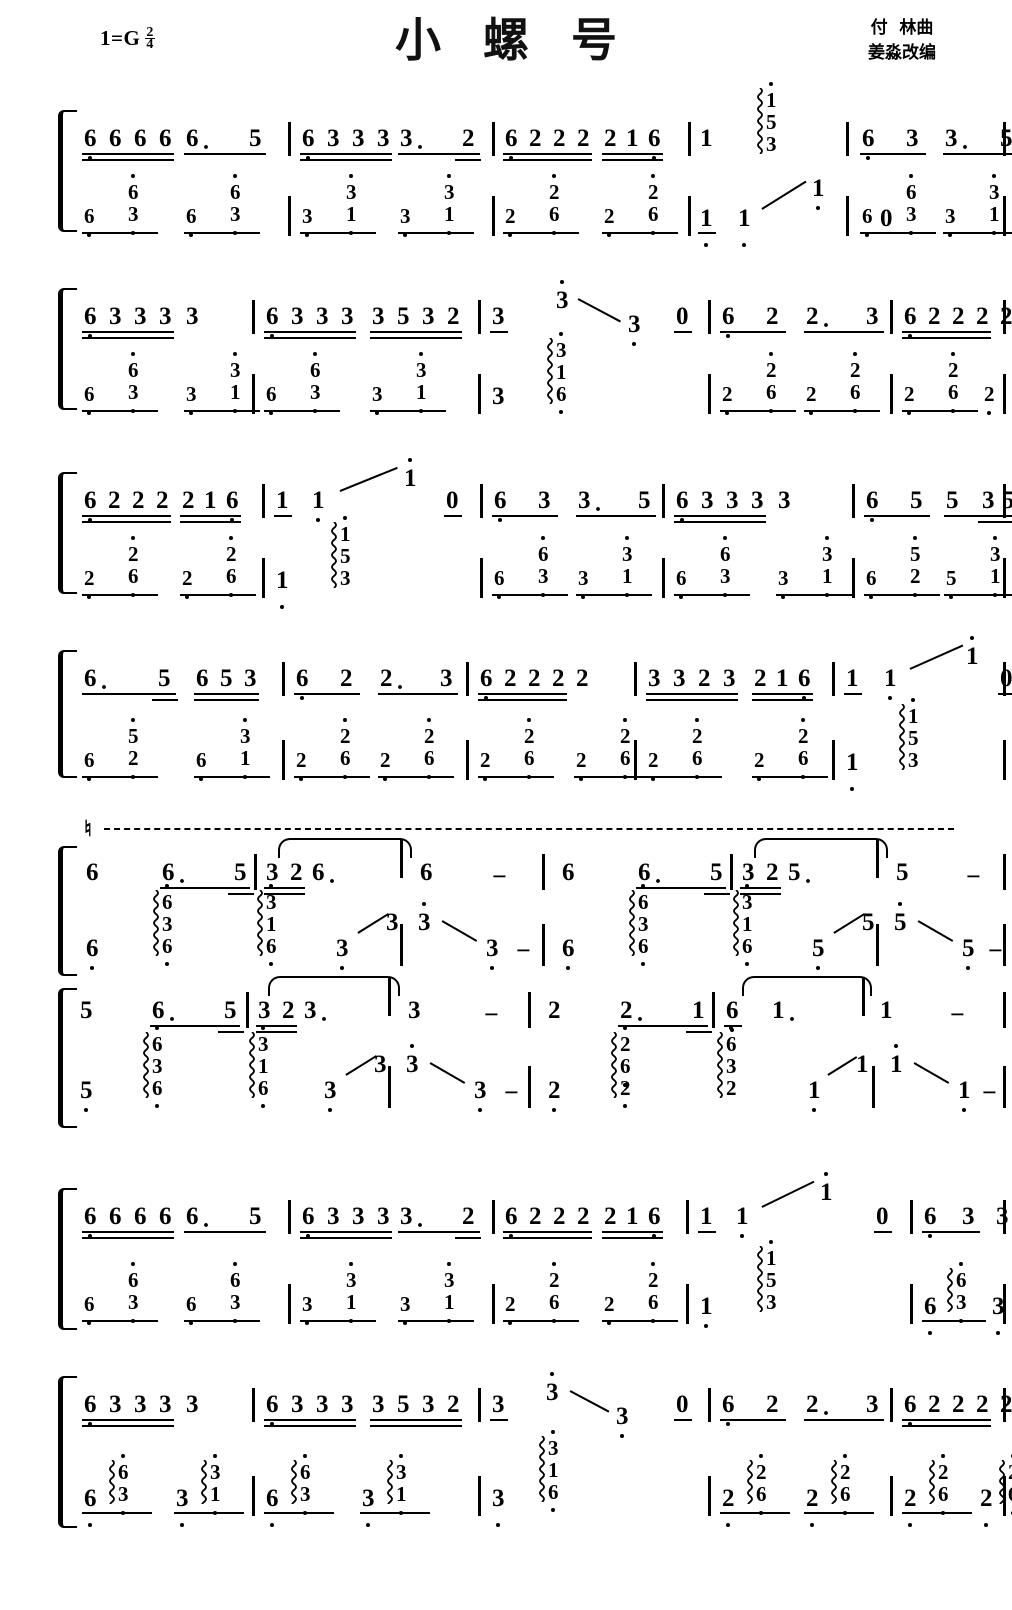  What do you see at coordinates (811, 399) in the screenshot?
I see `chord-stack: 2` at bounding box center [811, 399].